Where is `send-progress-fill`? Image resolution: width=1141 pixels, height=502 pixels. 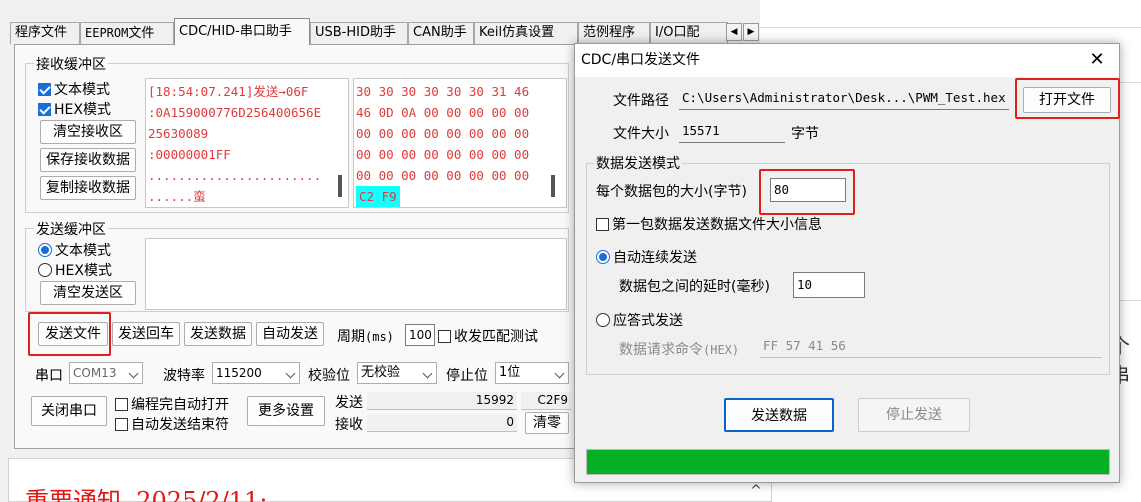 send-progress-fill is located at coordinates (848, 462).